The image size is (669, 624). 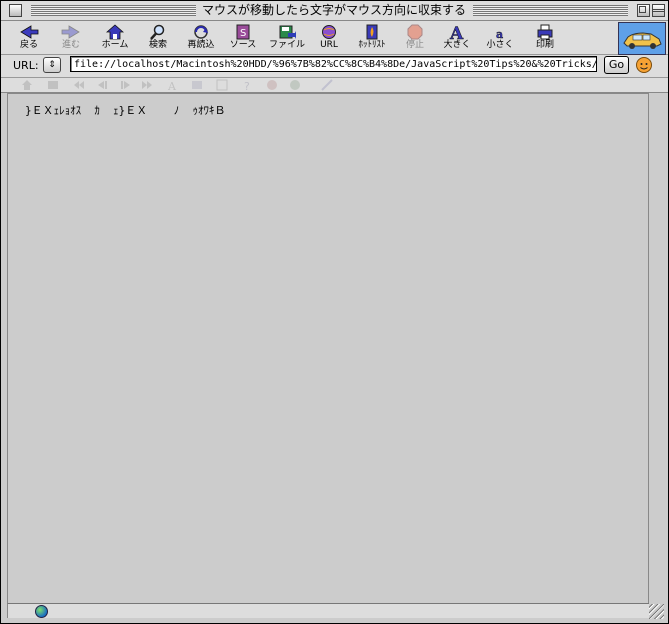 I want to click on url-history-popup: ⇕, so click(x=52, y=65).